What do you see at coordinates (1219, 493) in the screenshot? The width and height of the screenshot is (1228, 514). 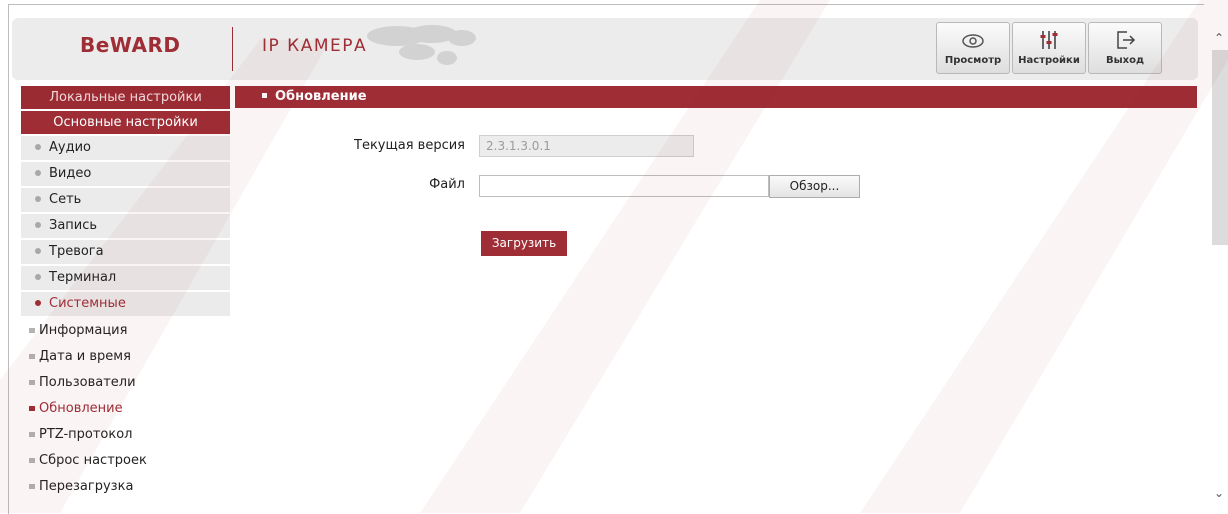 I see `scroll-down-icon: ⌄` at bounding box center [1219, 493].